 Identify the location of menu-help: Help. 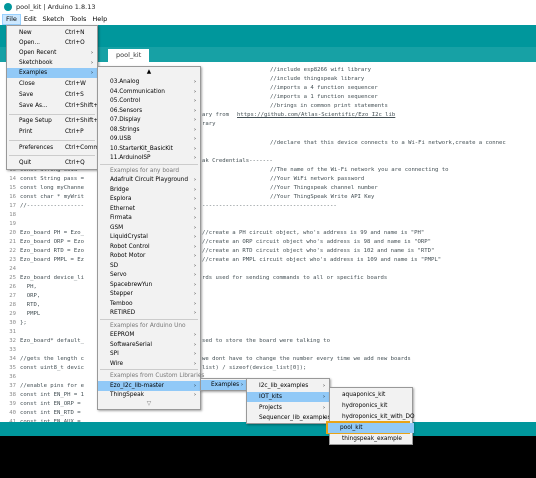
(99, 19).